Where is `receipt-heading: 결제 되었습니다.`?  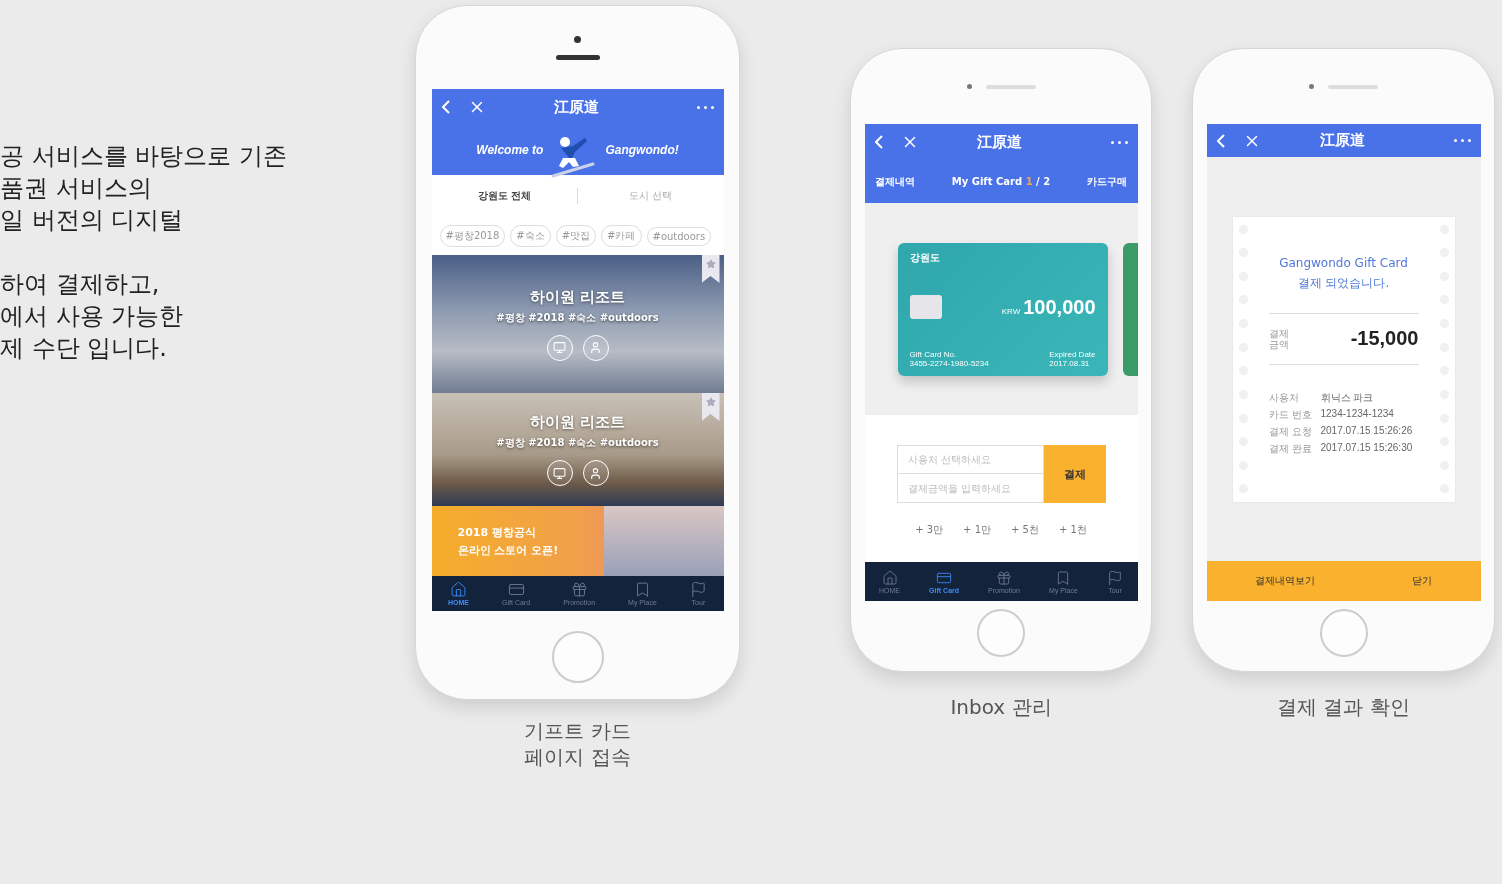 receipt-heading: 결제 되었습니다. is located at coordinates (1343, 283).